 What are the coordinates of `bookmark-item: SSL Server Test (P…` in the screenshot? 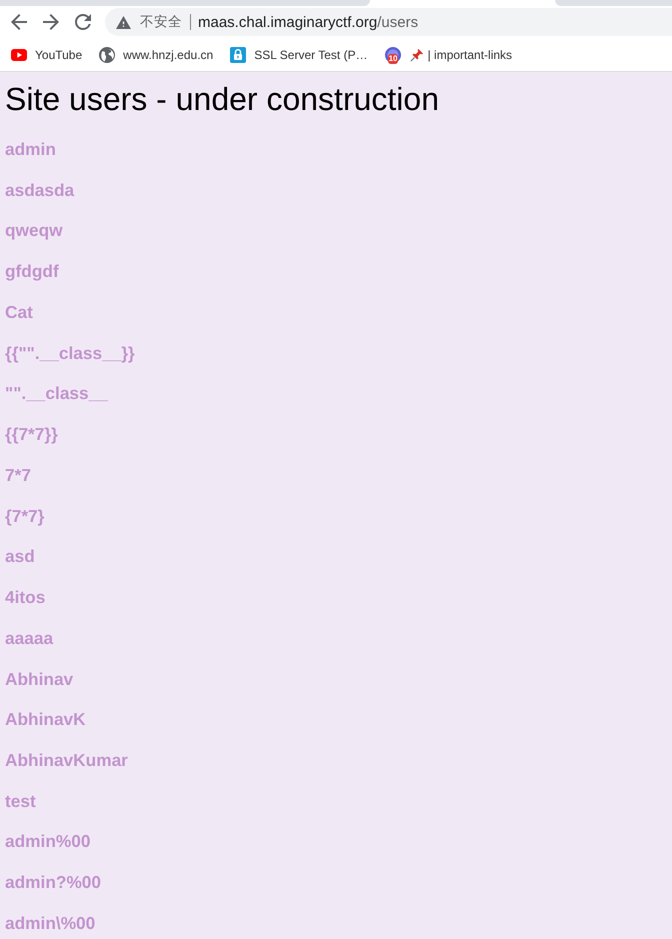 It's located at (299, 55).